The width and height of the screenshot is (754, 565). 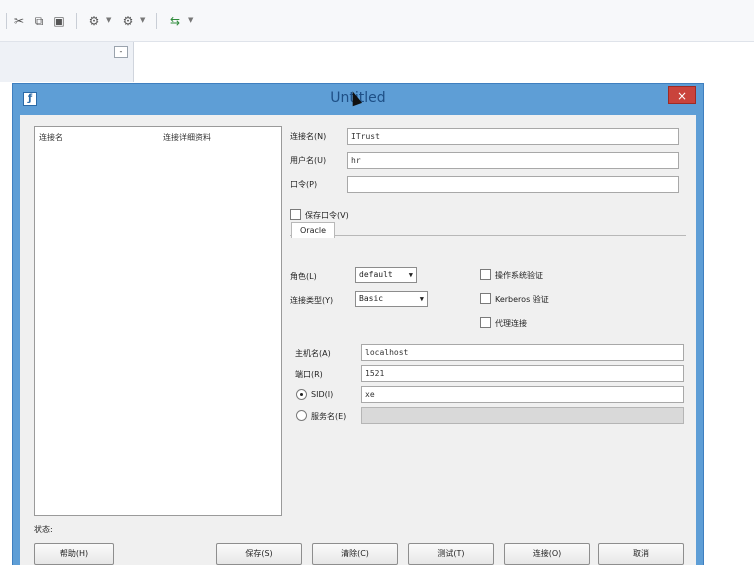 What do you see at coordinates (485, 274) in the screenshot?
I see `os-auth-checkbox` at bounding box center [485, 274].